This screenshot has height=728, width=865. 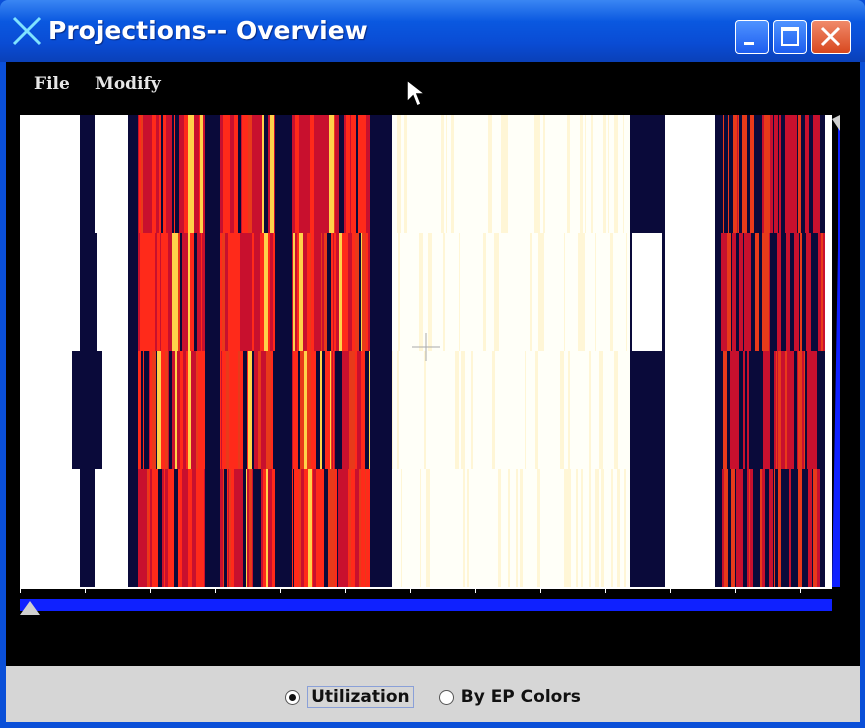 I want to click on close-button, so click(x=831, y=37).